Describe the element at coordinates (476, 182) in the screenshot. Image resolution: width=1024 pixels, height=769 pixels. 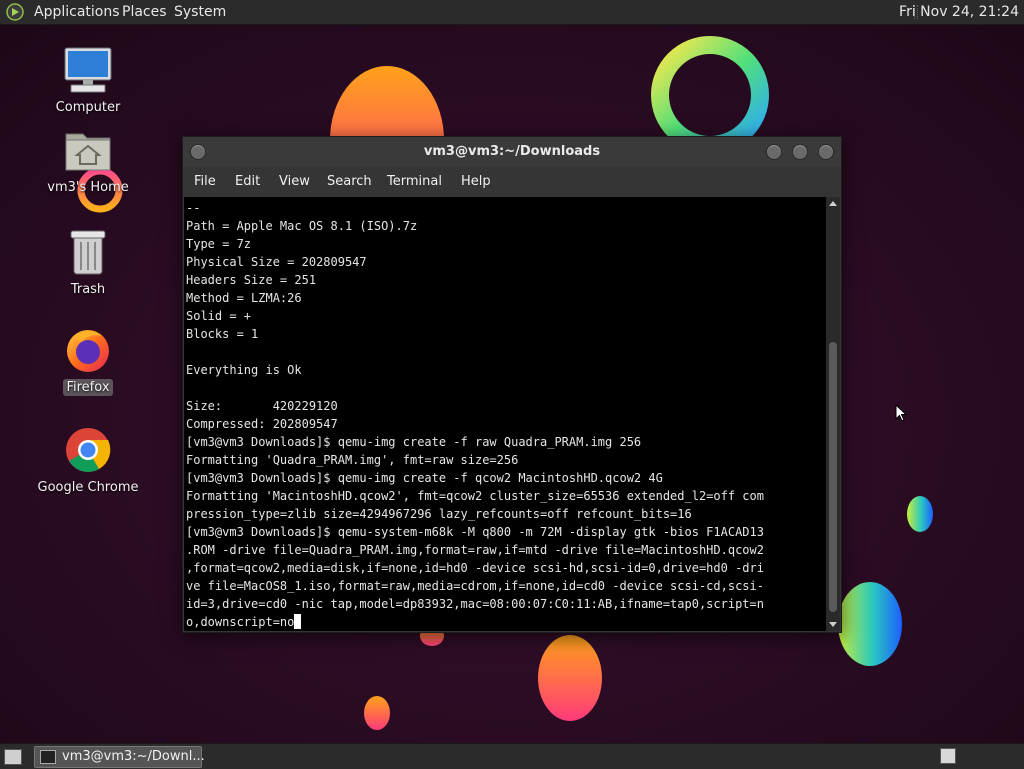
I see `menu-help: Help` at that location.